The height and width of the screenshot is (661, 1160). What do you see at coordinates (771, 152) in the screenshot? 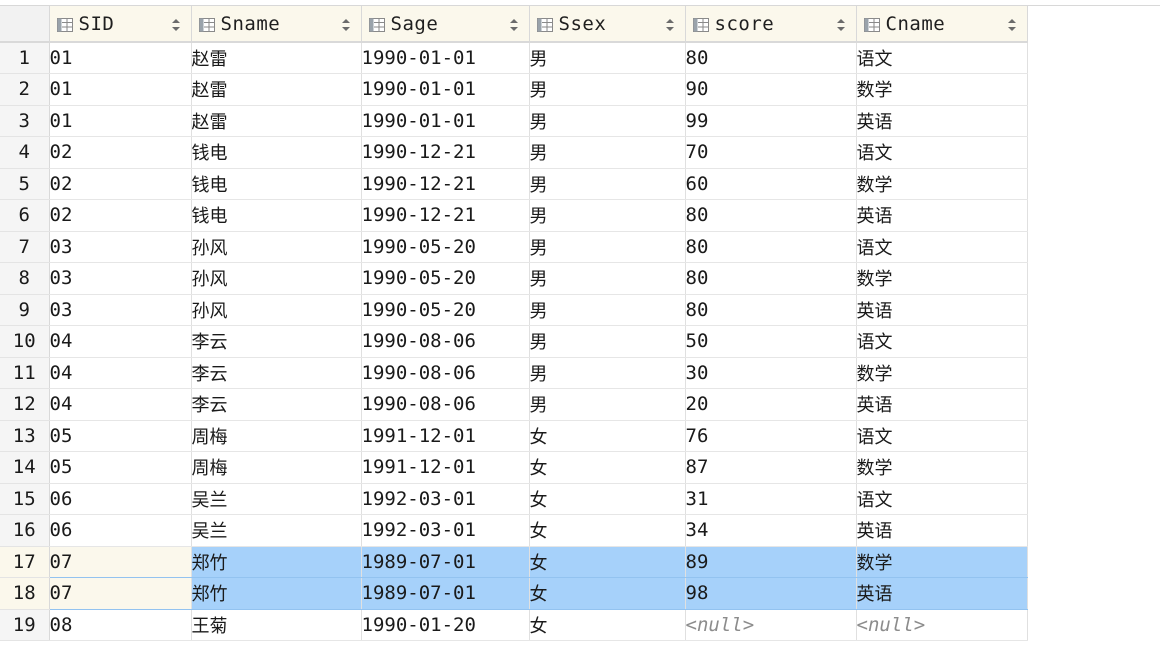
I see `cell-score: 70` at bounding box center [771, 152].